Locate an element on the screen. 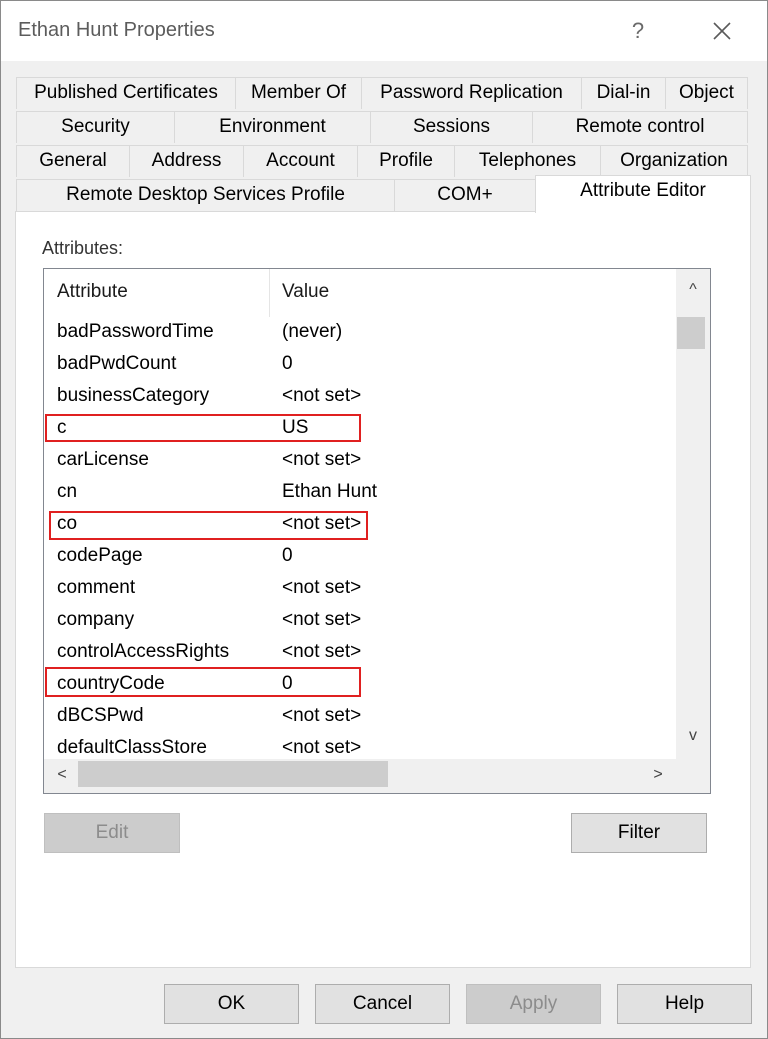 The image size is (768, 1039). attribute-name: comment is located at coordinates (96, 587).